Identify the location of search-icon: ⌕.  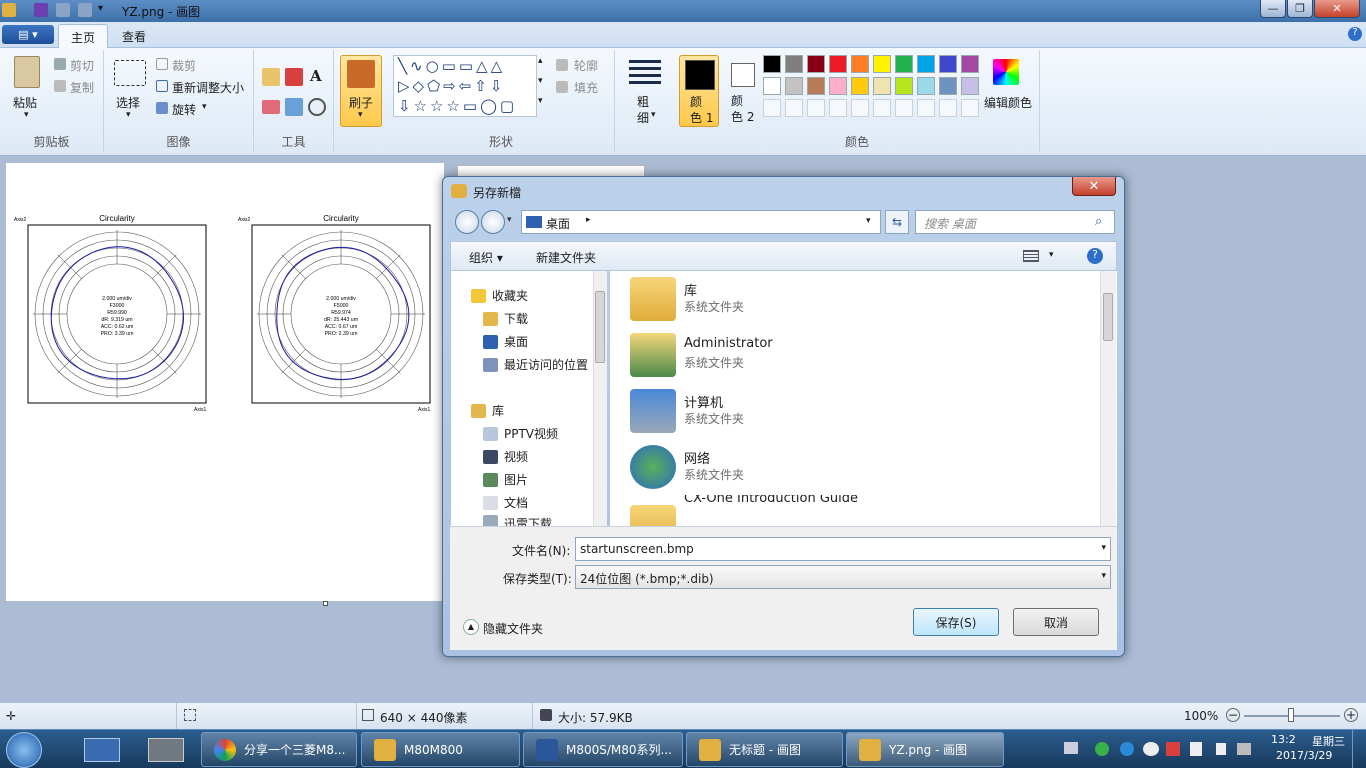
(1098, 221).